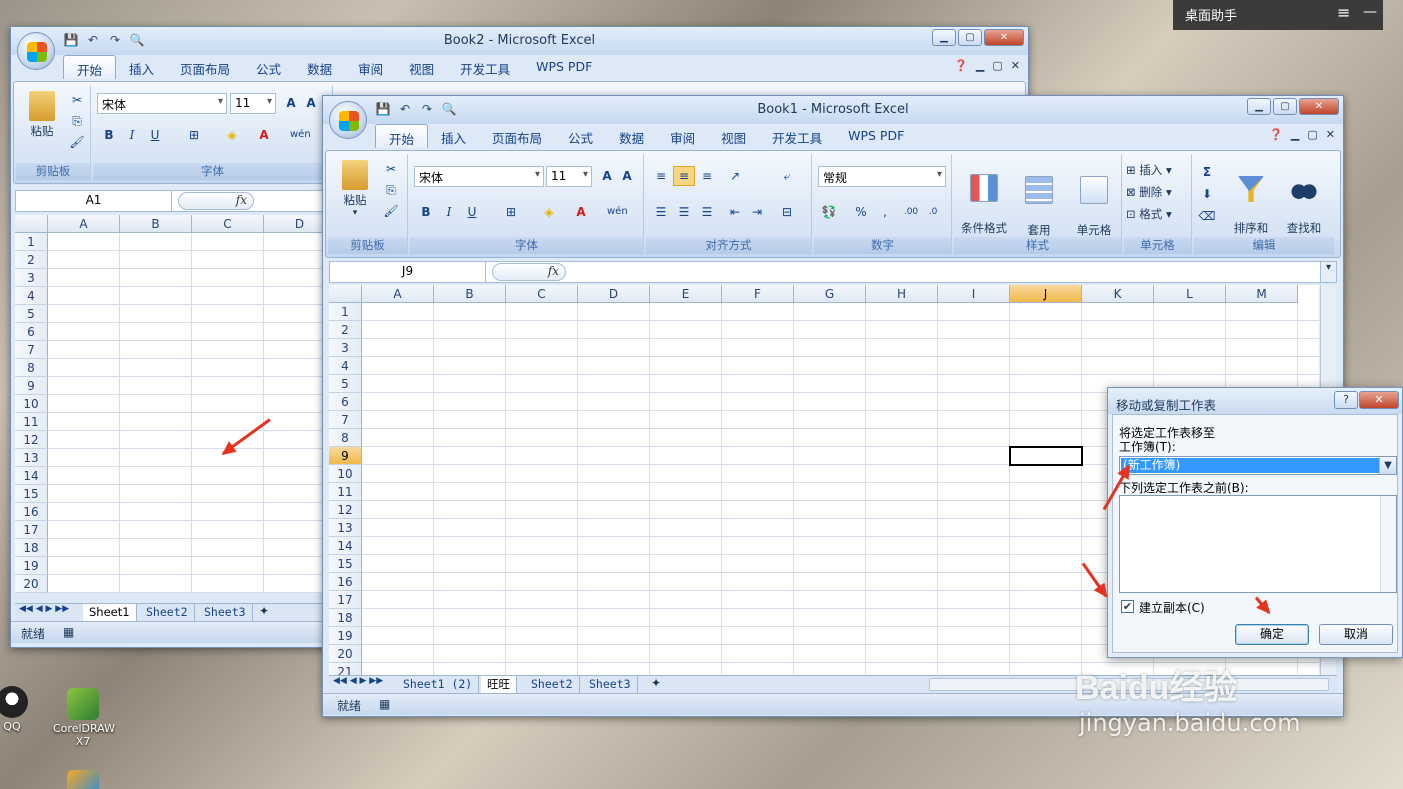 The height and width of the screenshot is (789, 1403). What do you see at coordinates (426, 212) in the screenshot?
I see `bold-button: B` at bounding box center [426, 212].